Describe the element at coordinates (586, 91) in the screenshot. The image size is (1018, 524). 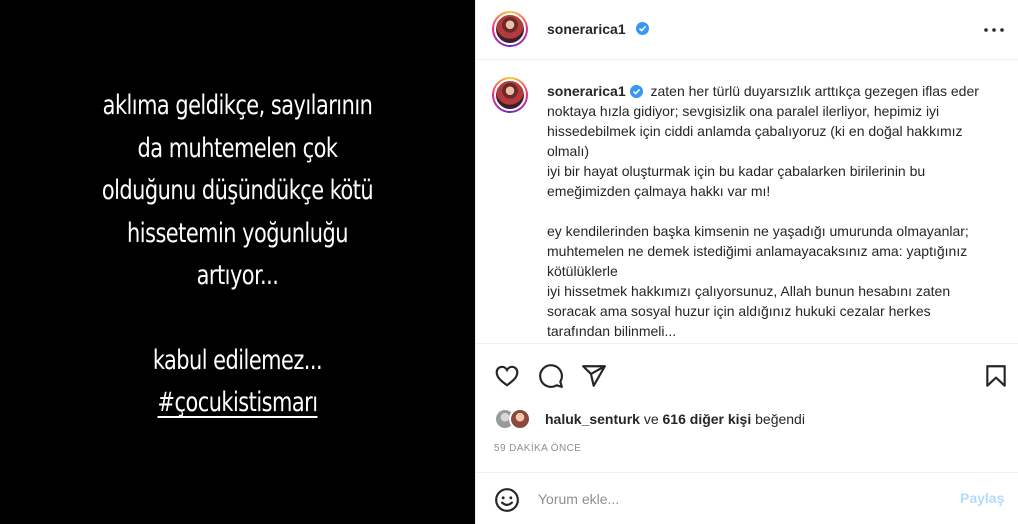
I see `caption-username: sonerarica1` at that location.